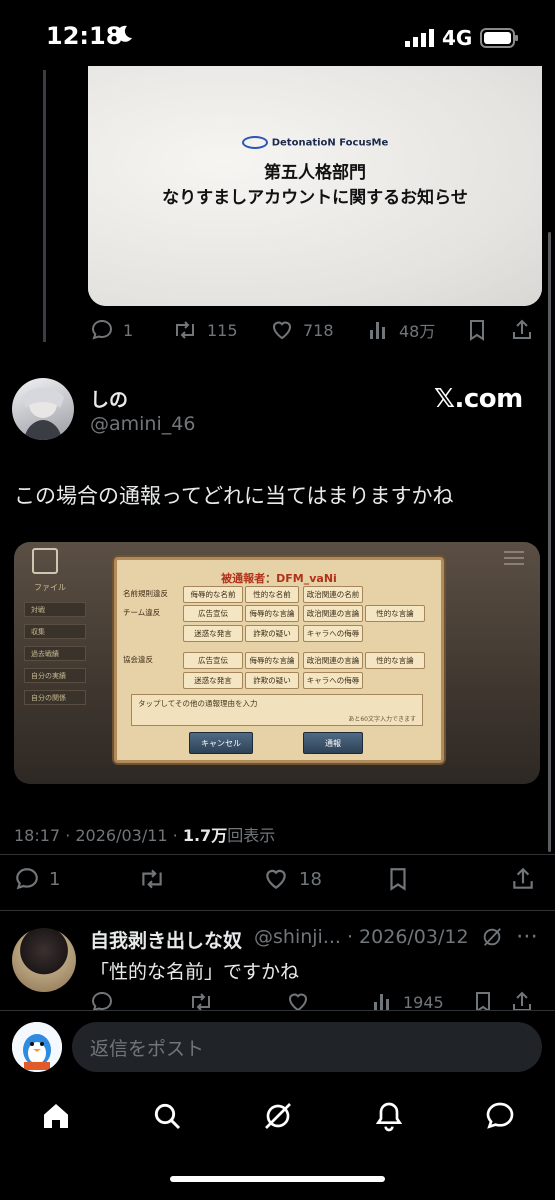 This screenshot has width=555, height=1200. I want to click on battery-icon, so click(500, 38).